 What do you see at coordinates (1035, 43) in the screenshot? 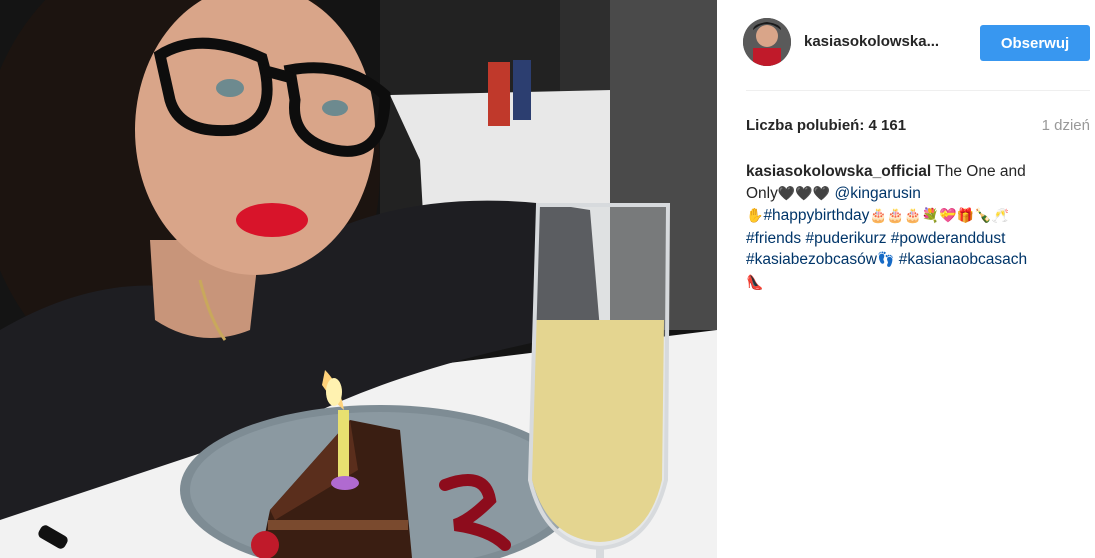
I see `follow-button: Obserwuj` at bounding box center [1035, 43].